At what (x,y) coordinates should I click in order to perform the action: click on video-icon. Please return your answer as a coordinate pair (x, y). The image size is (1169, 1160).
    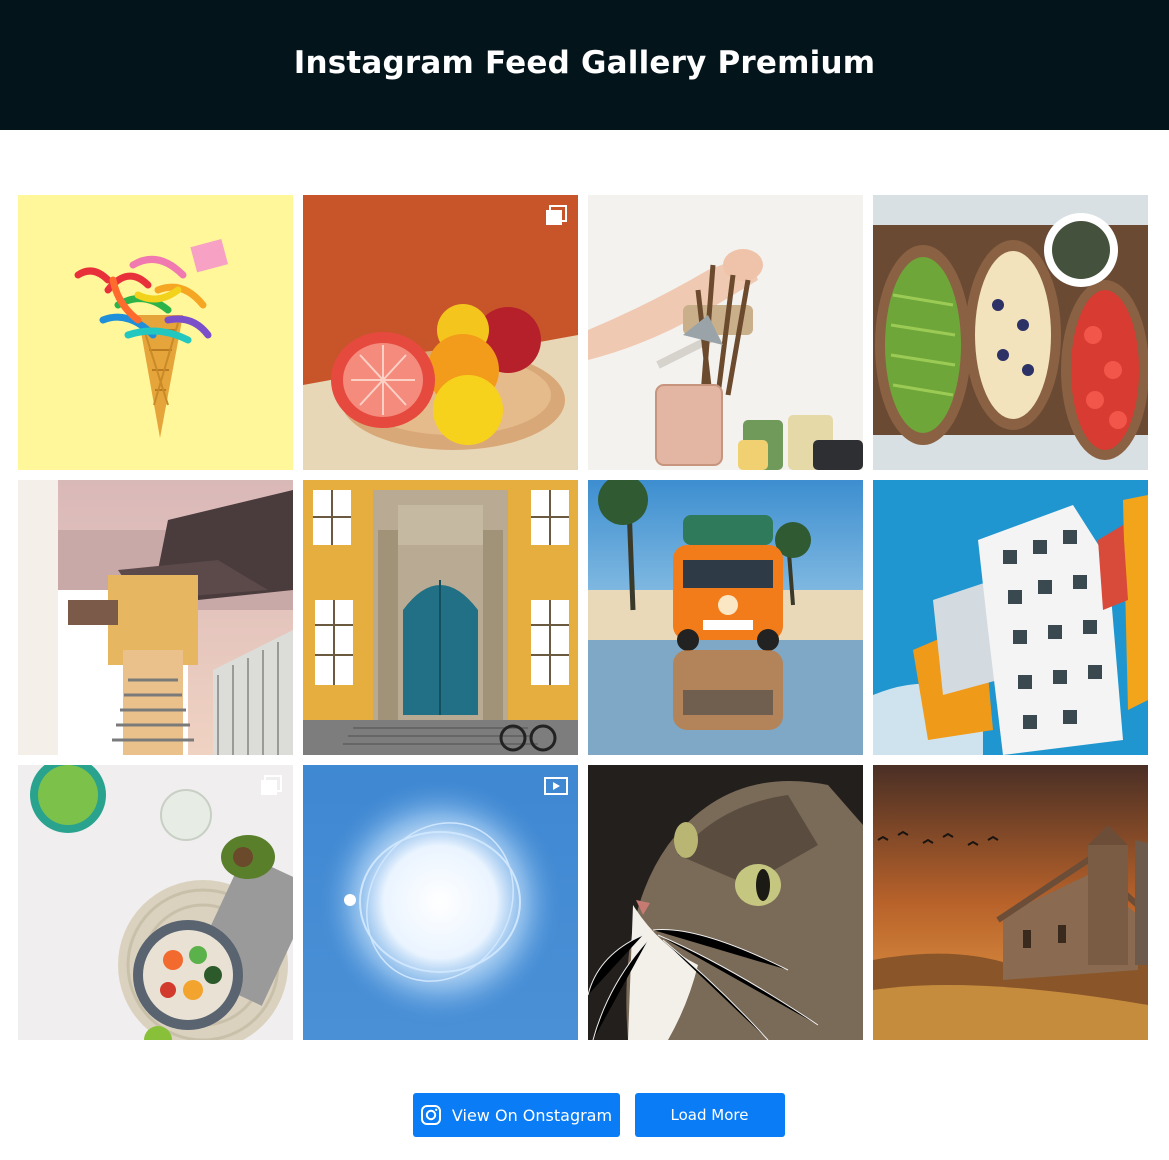
    Looking at the image, I should click on (556, 786).